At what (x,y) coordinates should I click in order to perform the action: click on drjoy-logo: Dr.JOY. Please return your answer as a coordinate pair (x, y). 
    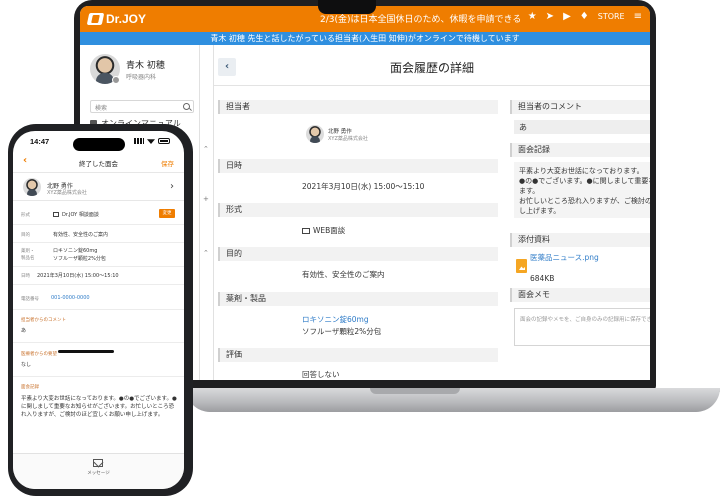
    Looking at the image, I should click on (116, 19).